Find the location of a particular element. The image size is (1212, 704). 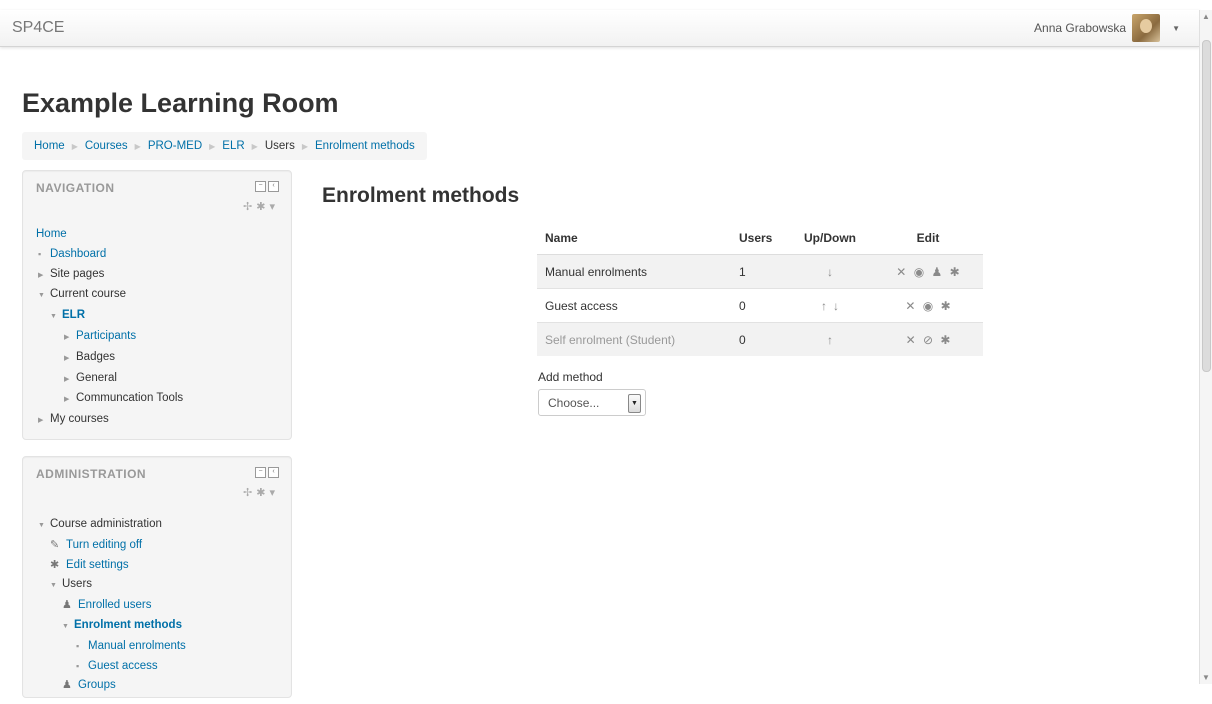

page-title: Example Learning Room is located at coordinates (180, 103).